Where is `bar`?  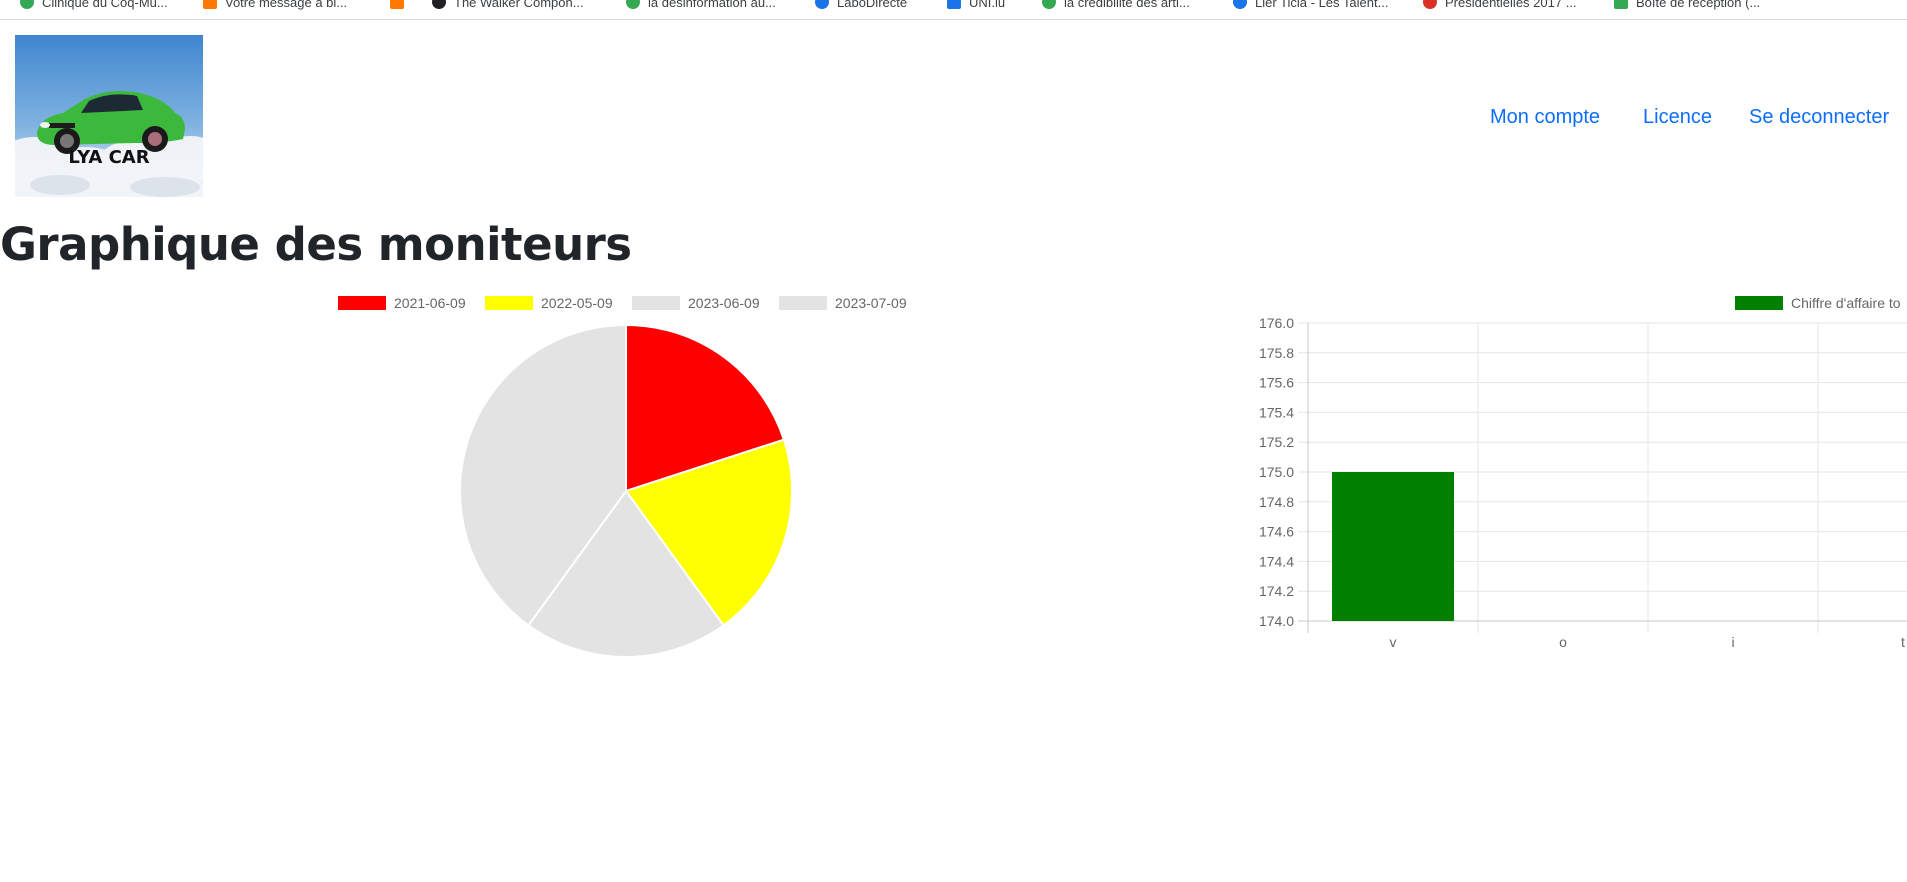 bar is located at coordinates (1393, 546).